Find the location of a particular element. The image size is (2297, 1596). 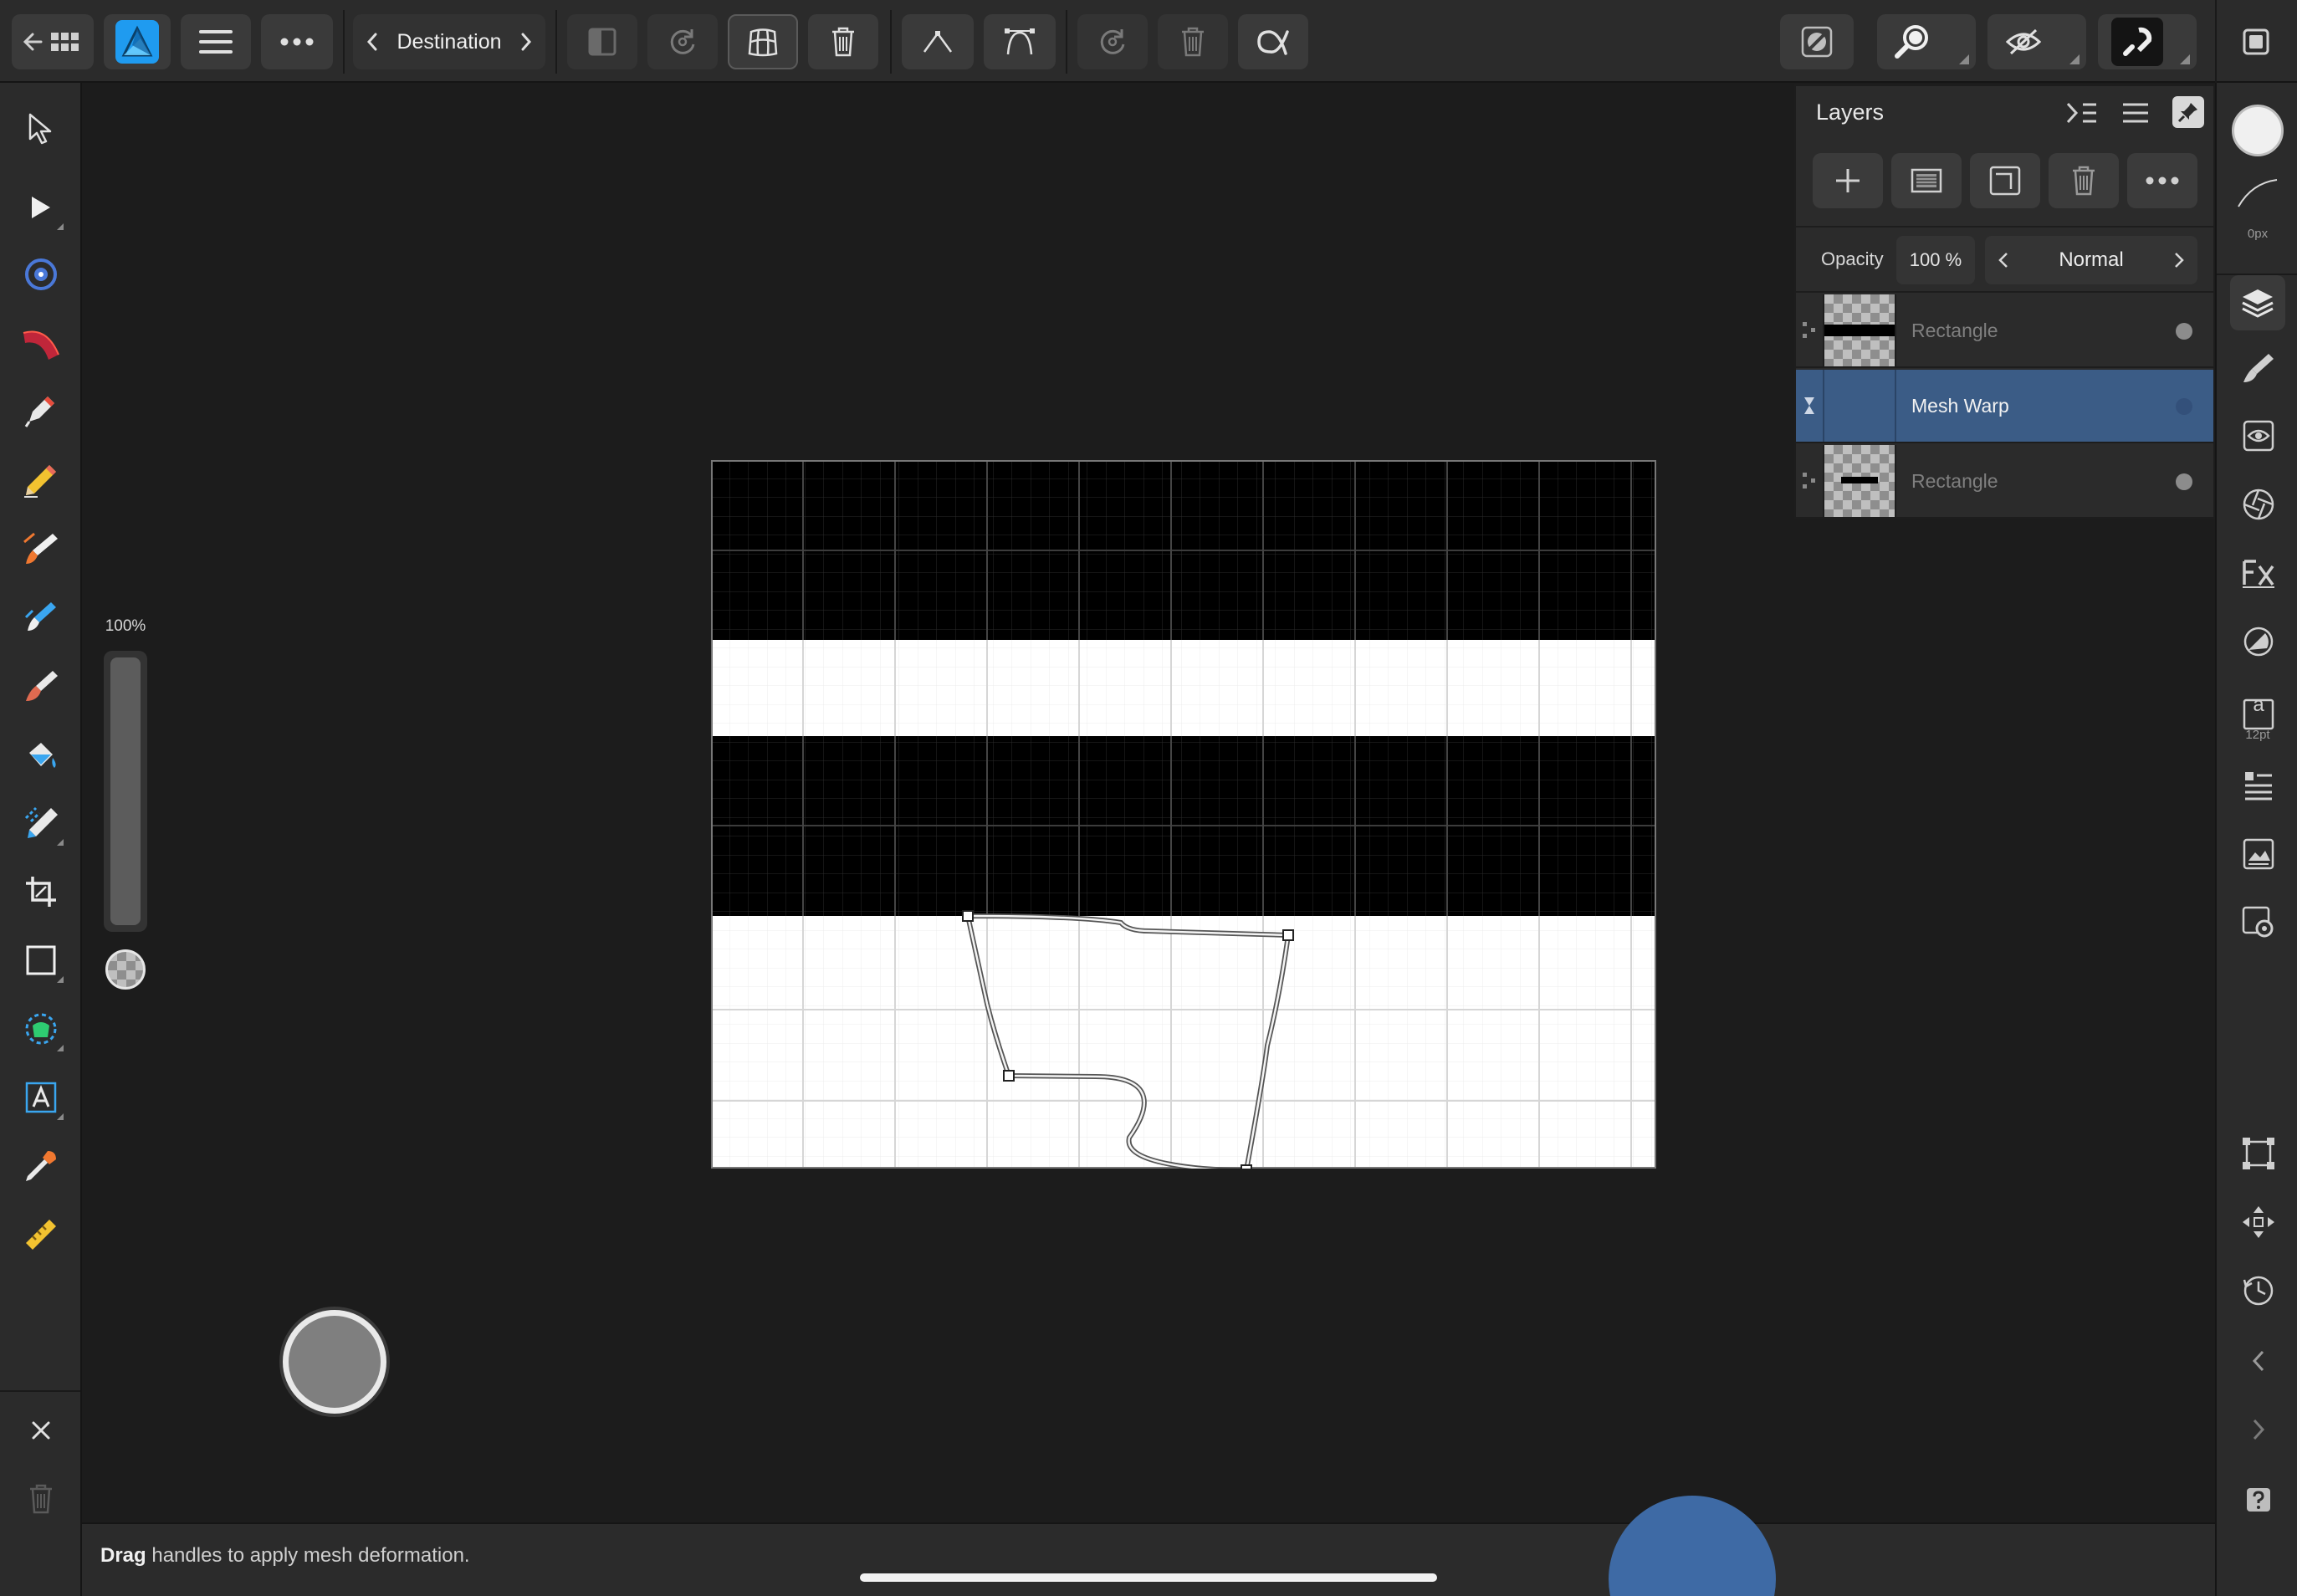

settings-studio-tab is located at coordinates (2258, 923).